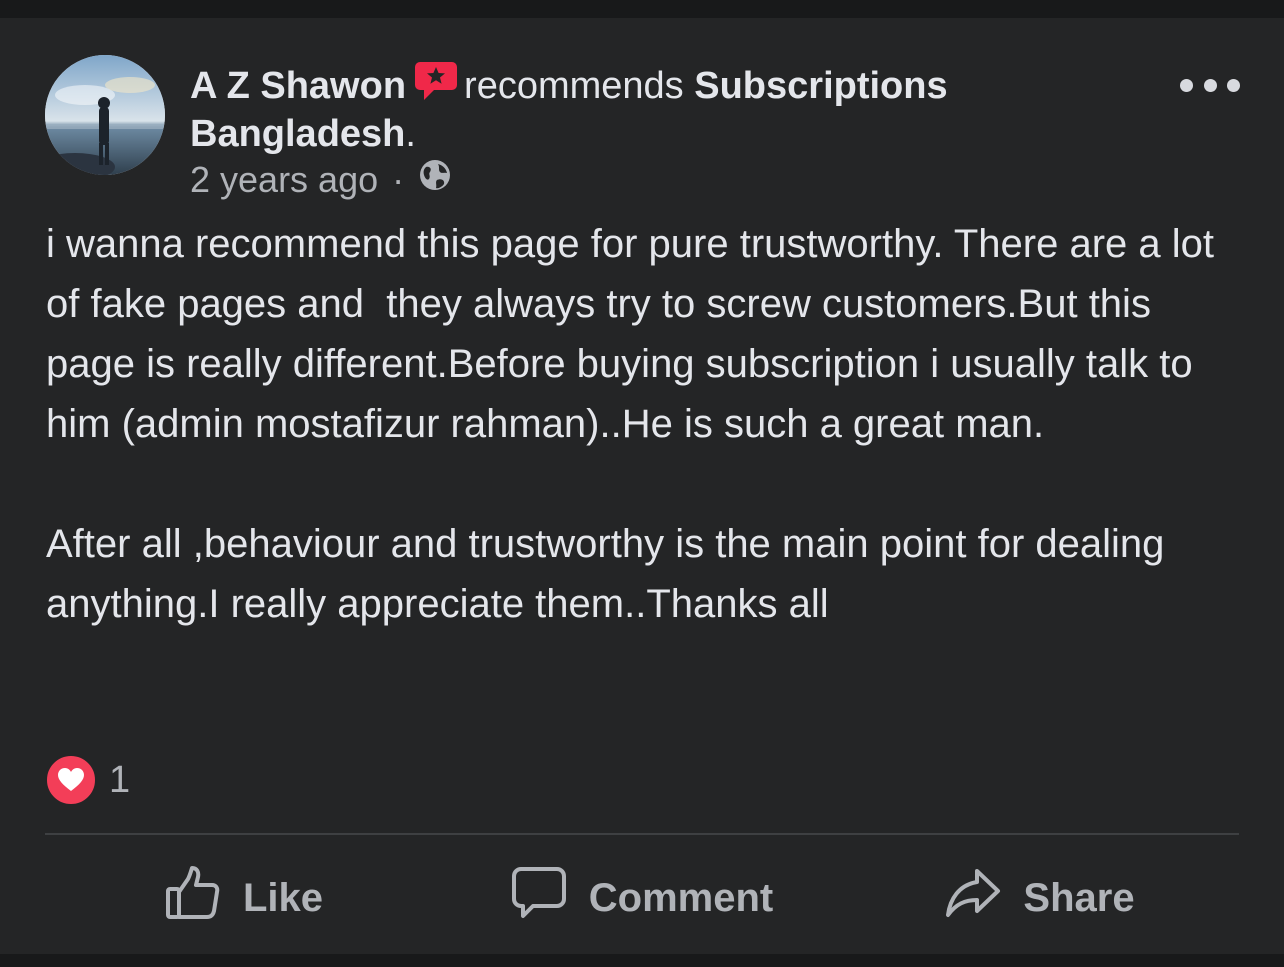 The width and height of the screenshot is (1284, 967). Describe the element at coordinates (120, 779) in the screenshot. I see `reaction-count: 1` at that location.